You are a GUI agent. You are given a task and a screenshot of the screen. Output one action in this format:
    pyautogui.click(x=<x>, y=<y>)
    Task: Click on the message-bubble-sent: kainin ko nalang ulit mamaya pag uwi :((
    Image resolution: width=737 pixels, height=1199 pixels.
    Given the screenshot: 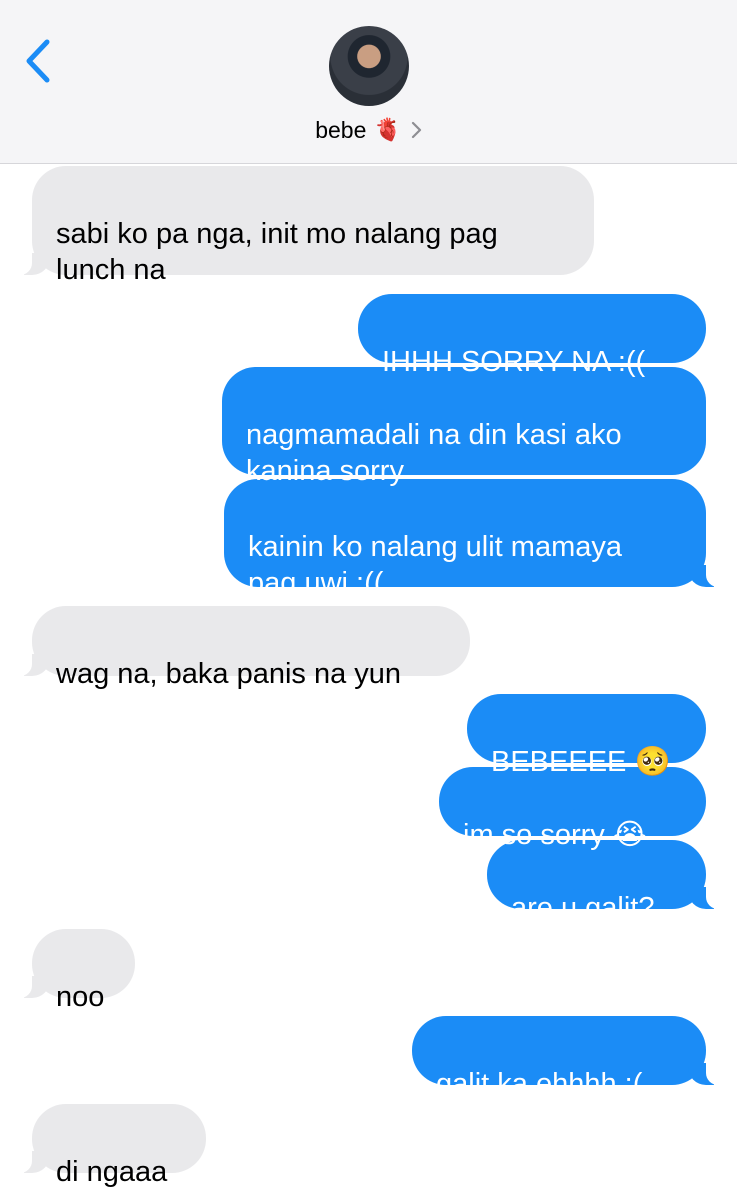 What is the action you would take?
    pyautogui.click(x=475, y=539)
    